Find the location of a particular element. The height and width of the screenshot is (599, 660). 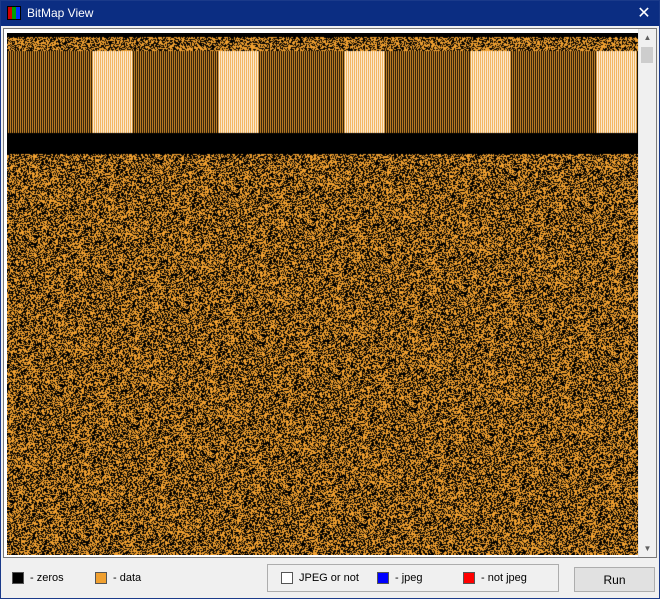

jpeg-swatch is located at coordinates (383, 578).